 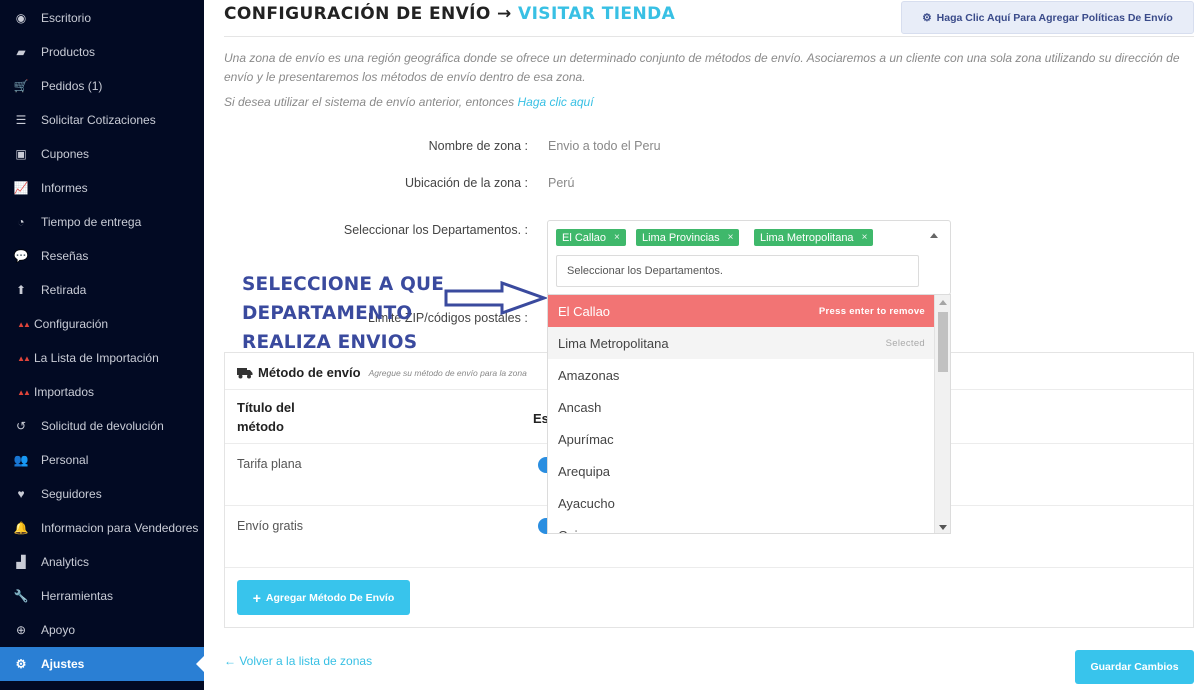 I want to click on shipping-method-name: Envío gratis, so click(x=270, y=526).